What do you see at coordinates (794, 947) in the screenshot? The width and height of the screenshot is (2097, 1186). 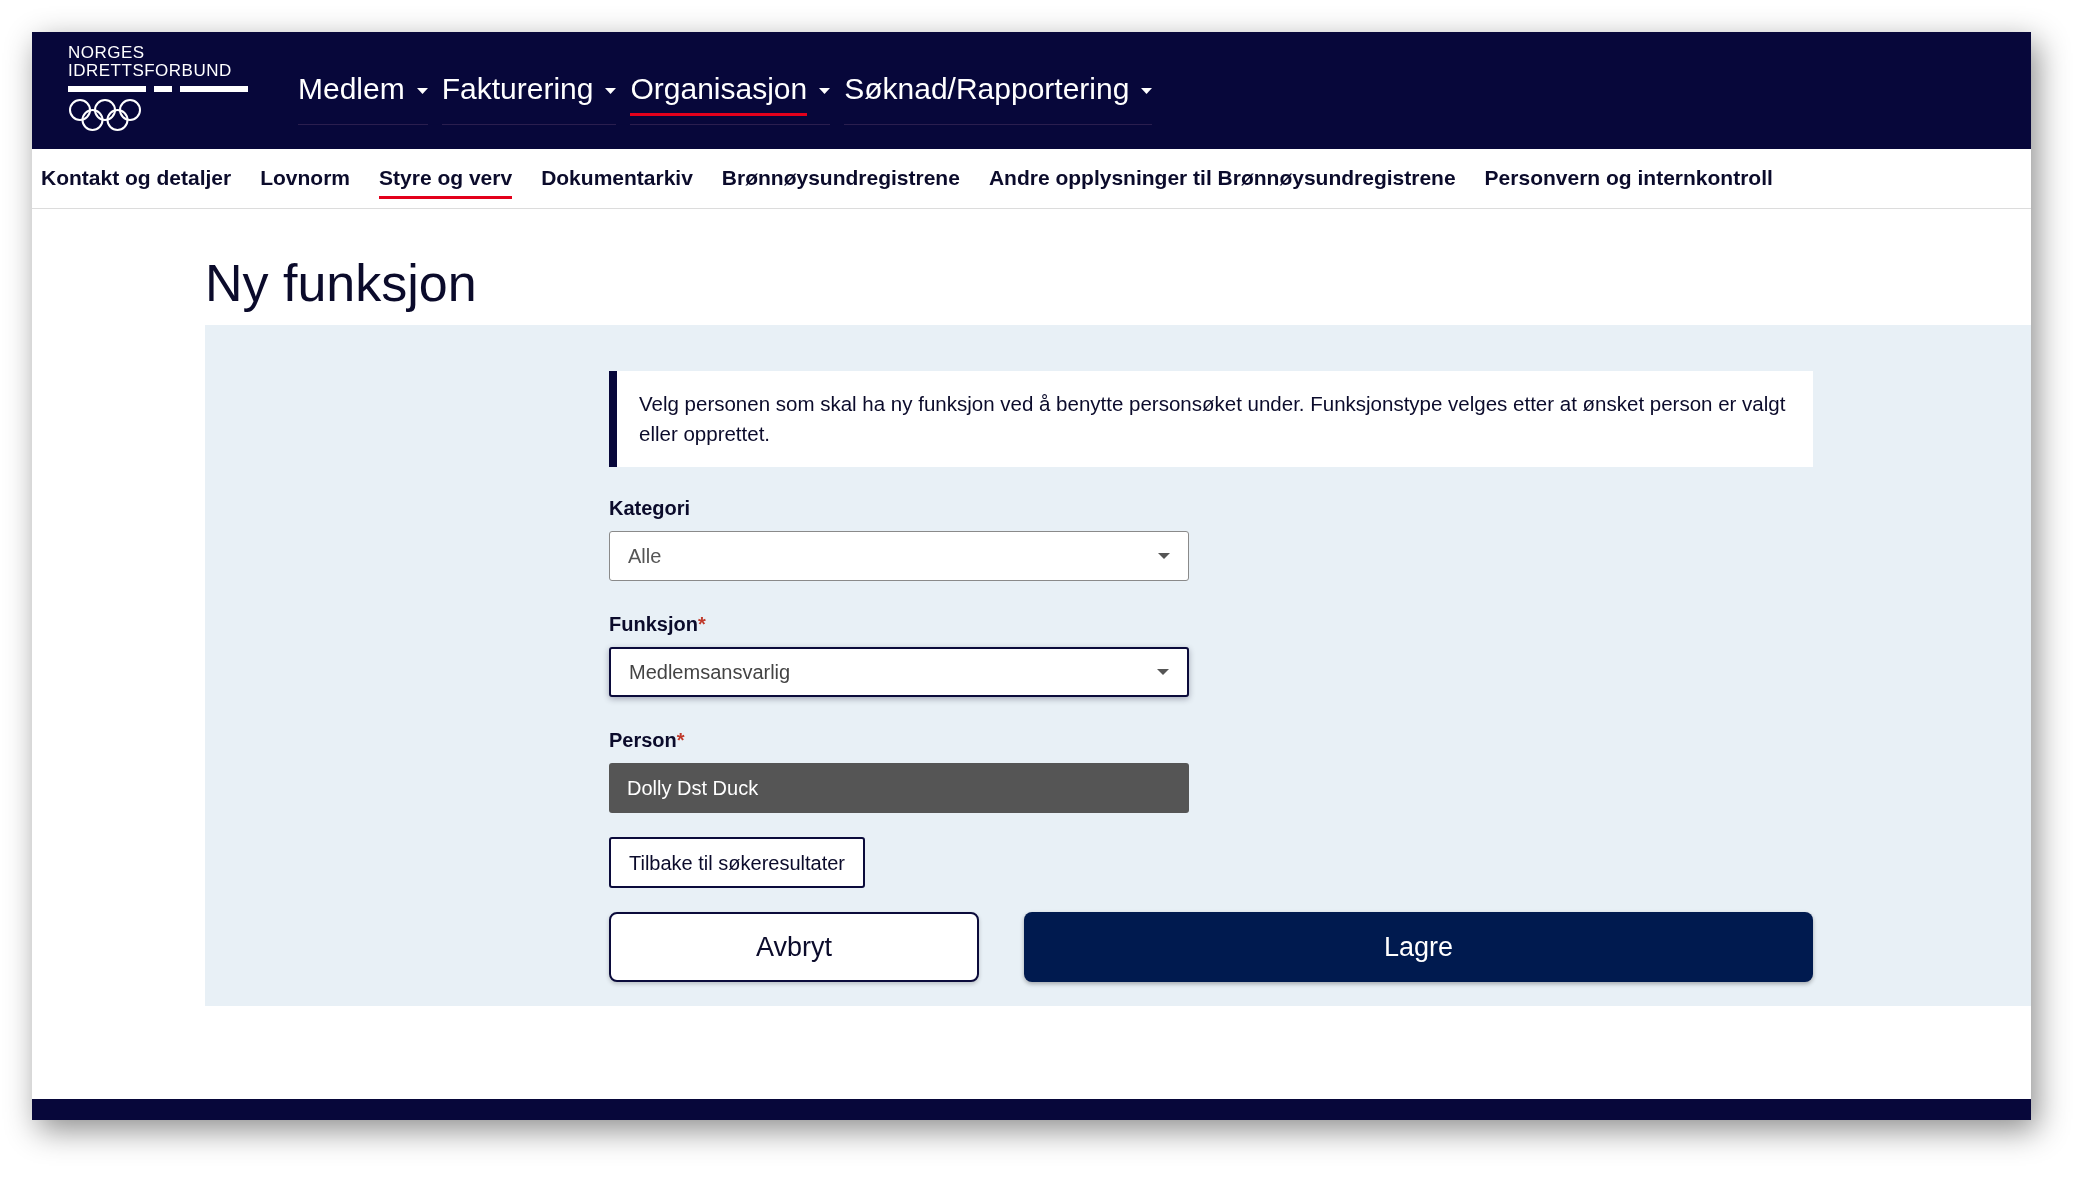 I see `cancel-button: Avbryt` at bounding box center [794, 947].